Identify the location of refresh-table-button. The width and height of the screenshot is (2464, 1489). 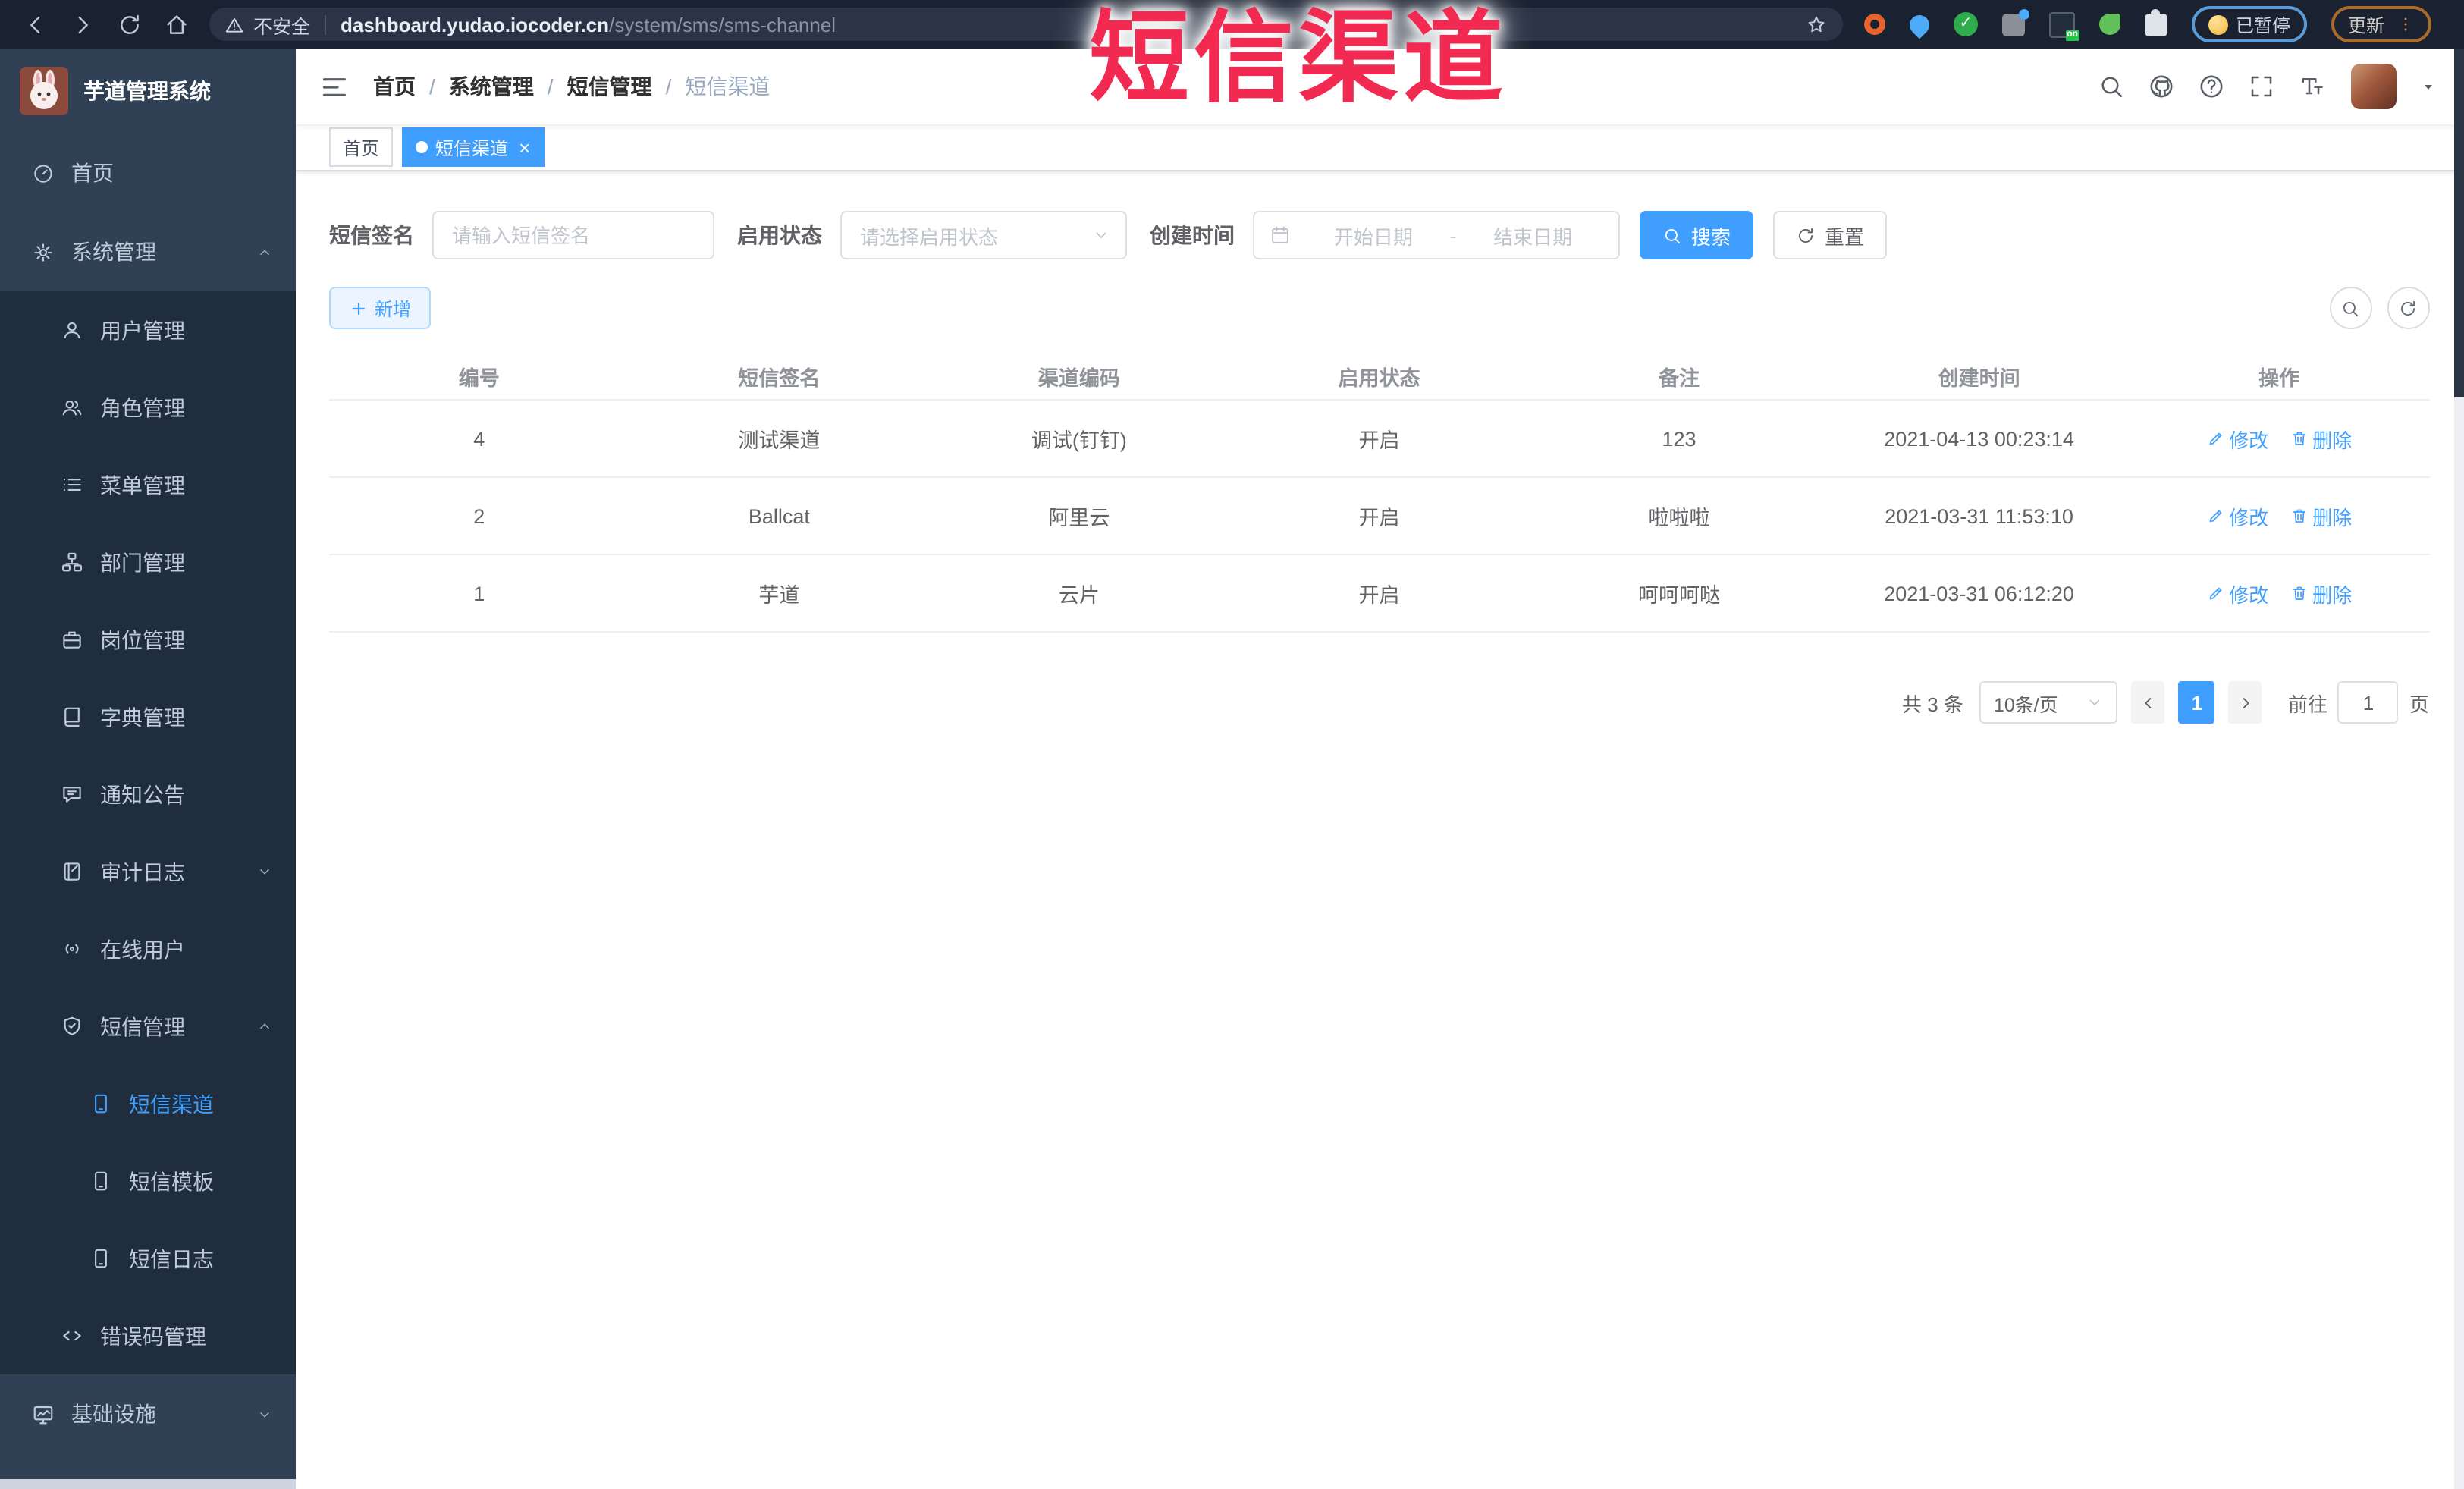
(2408, 308).